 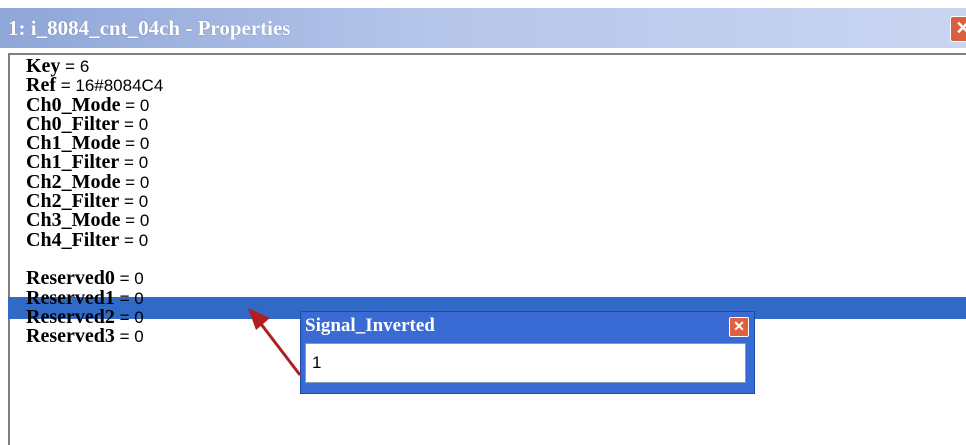 What do you see at coordinates (149, 28) in the screenshot?
I see `window-title: 1: i_8084_cnt_04ch - Properties` at bounding box center [149, 28].